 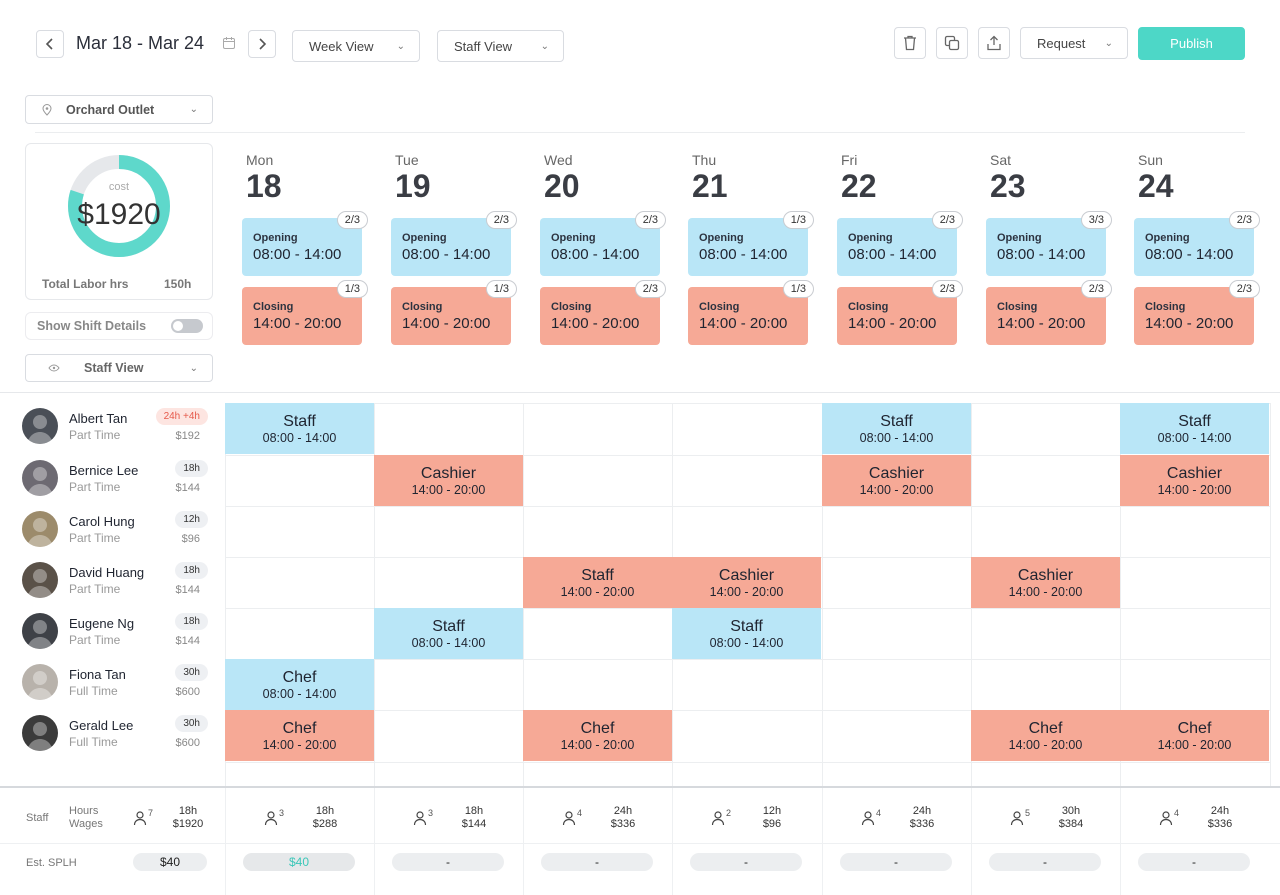 I want to click on employee-row: Fiona Tan Full Time 30h $600, so click(x=122, y=682).